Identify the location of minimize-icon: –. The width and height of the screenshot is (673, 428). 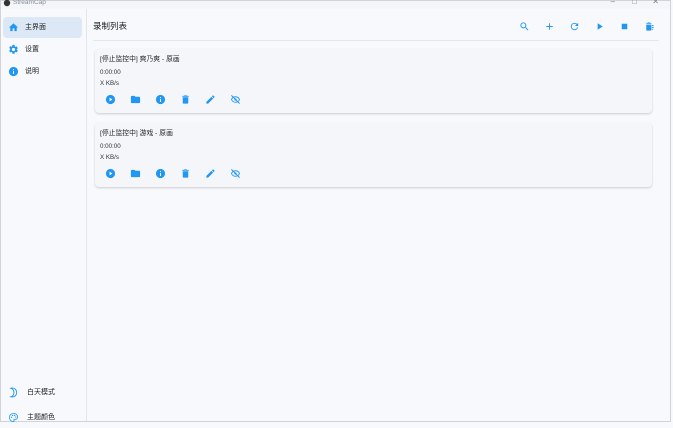
(613, 3).